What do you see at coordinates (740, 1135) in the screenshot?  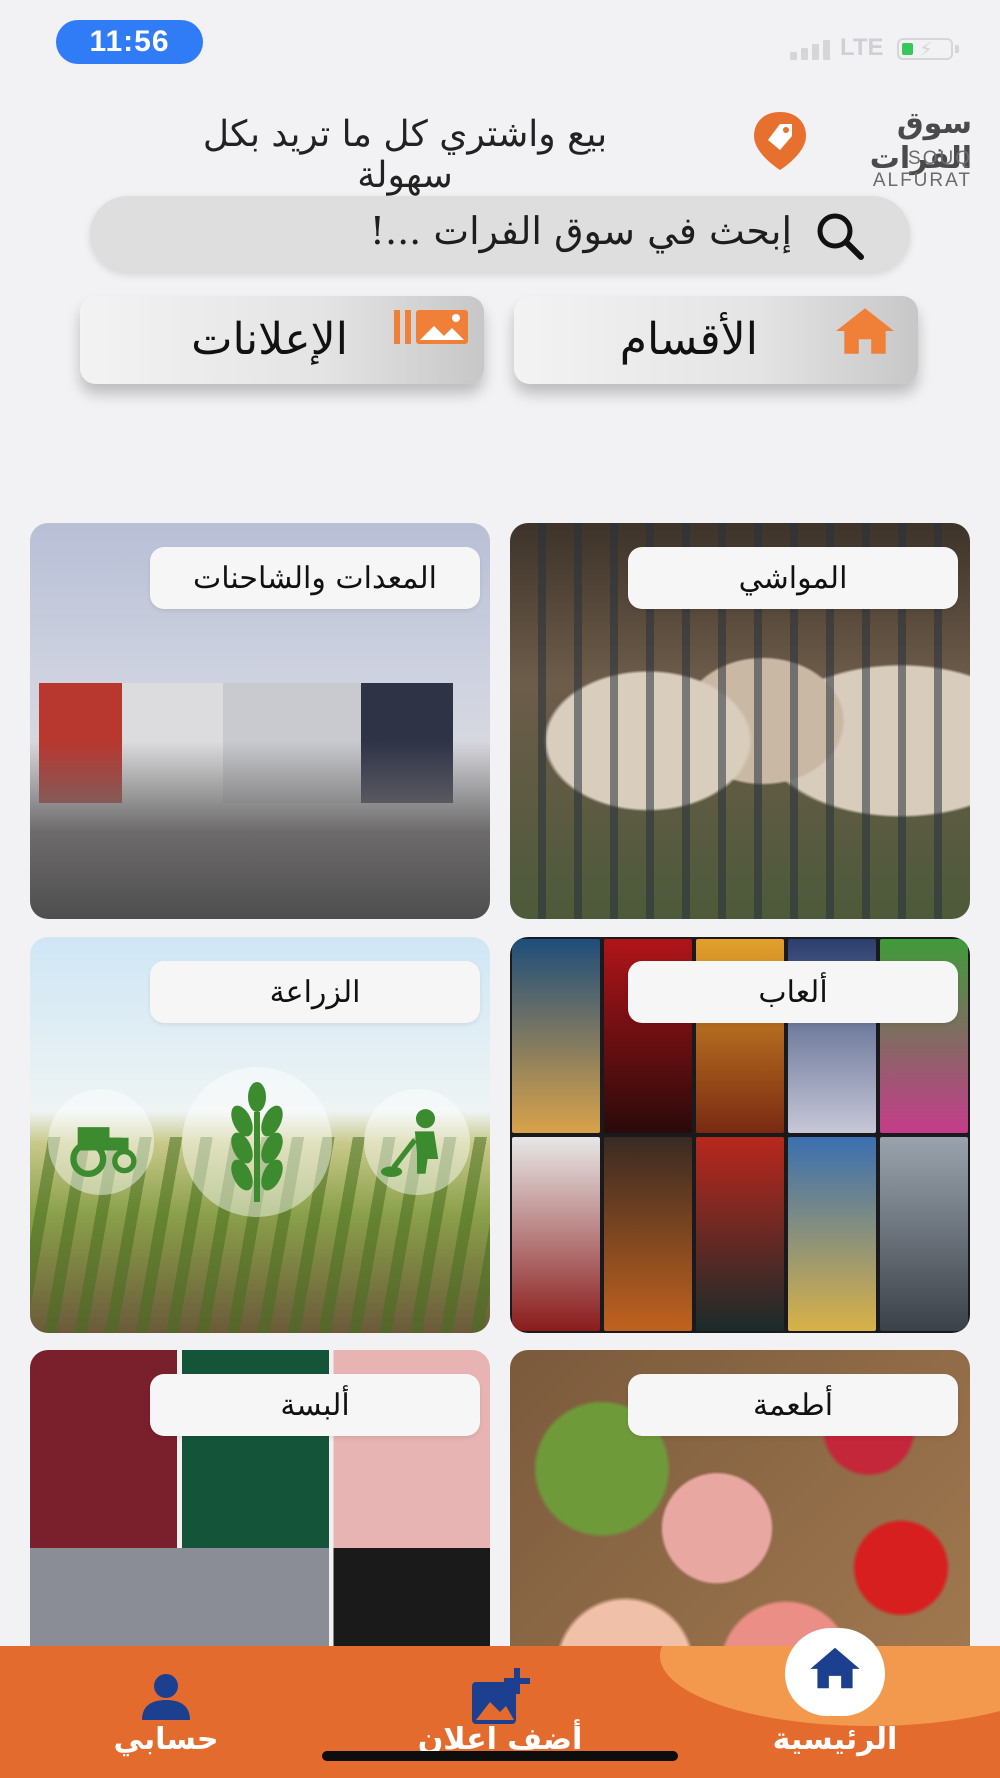 I see `category-tile-games: ألعاب` at bounding box center [740, 1135].